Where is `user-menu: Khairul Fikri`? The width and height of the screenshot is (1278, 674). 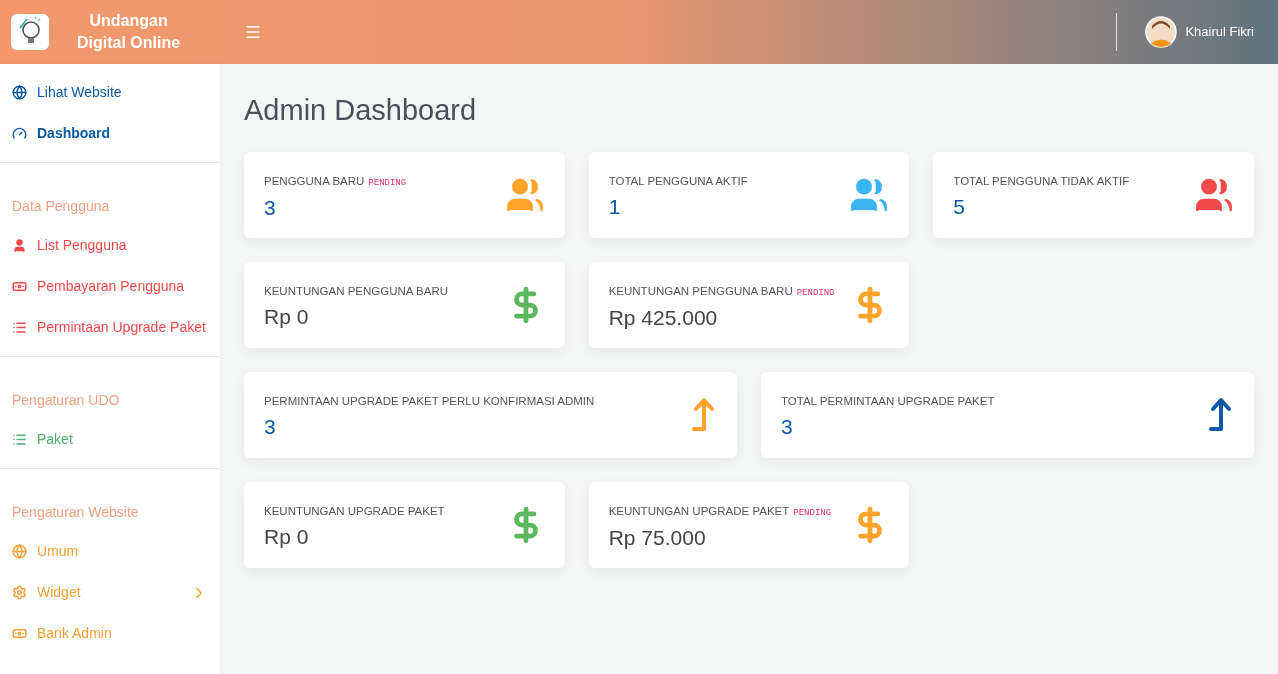
user-menu: Khairul Fikri is located at coordinates (1199, 32).